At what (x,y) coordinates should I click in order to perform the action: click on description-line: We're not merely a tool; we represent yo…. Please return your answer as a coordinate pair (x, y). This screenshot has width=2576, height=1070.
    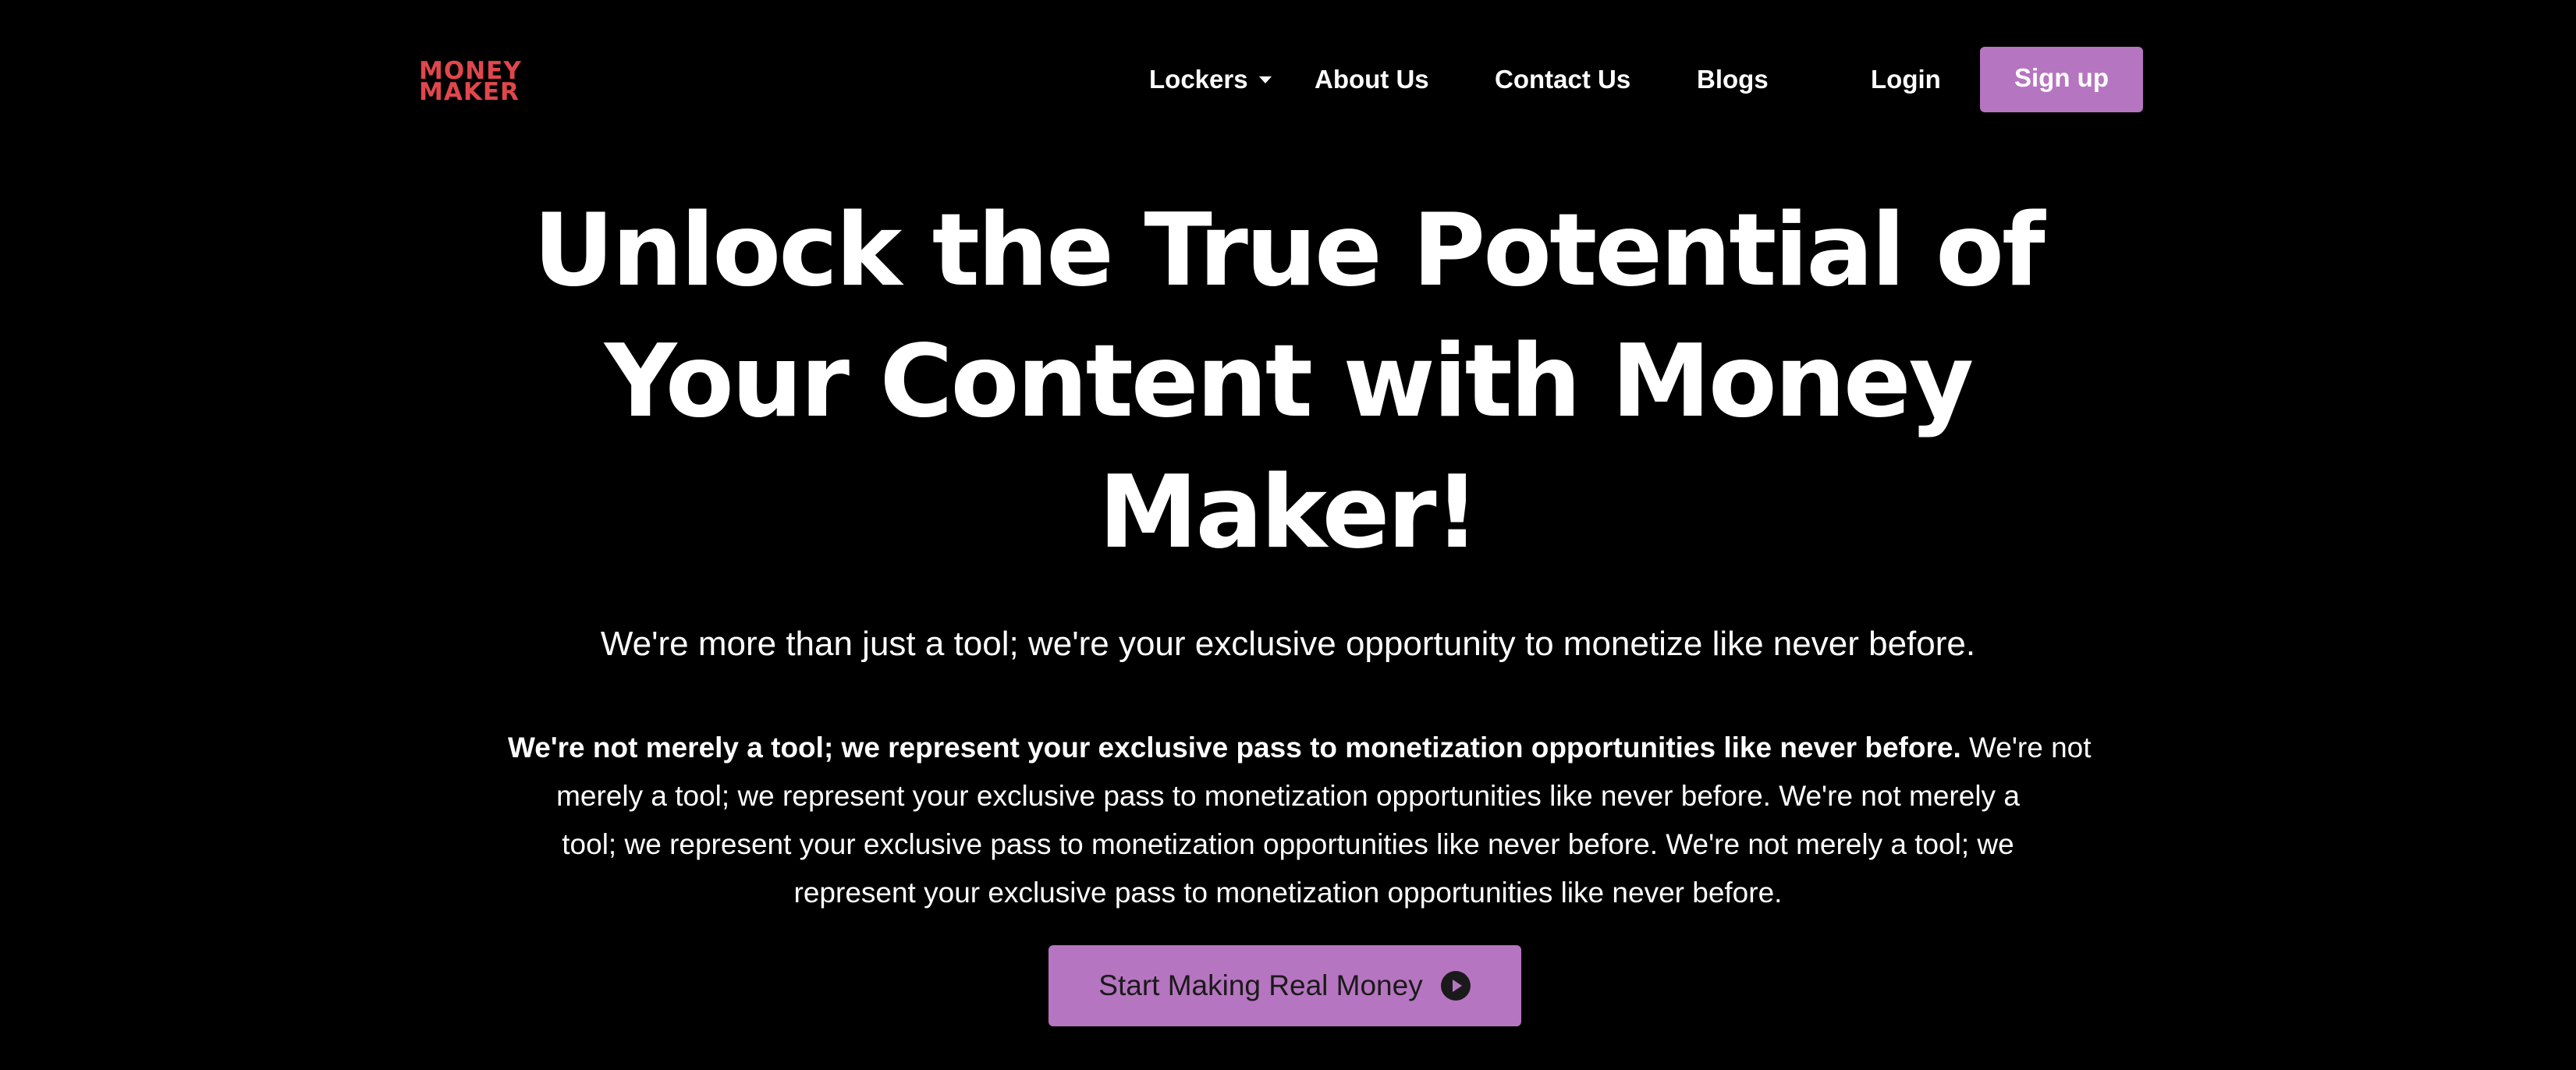
    Looking at the image, I should click on (1300, 748).